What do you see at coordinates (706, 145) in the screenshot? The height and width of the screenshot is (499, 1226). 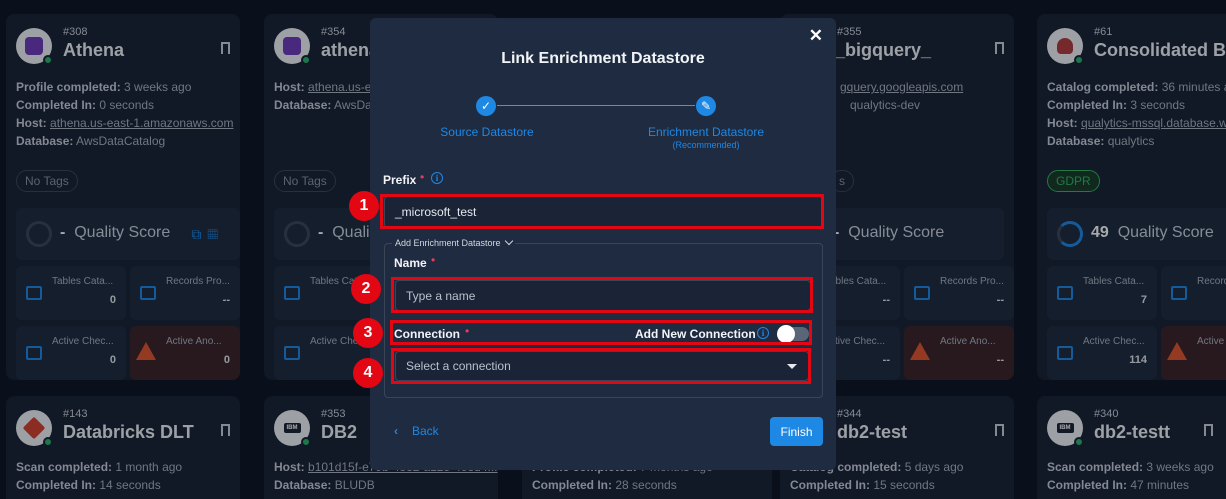 I see `step-enrichment-sublabel: (Recommended)` at bounding box center [706, 145].